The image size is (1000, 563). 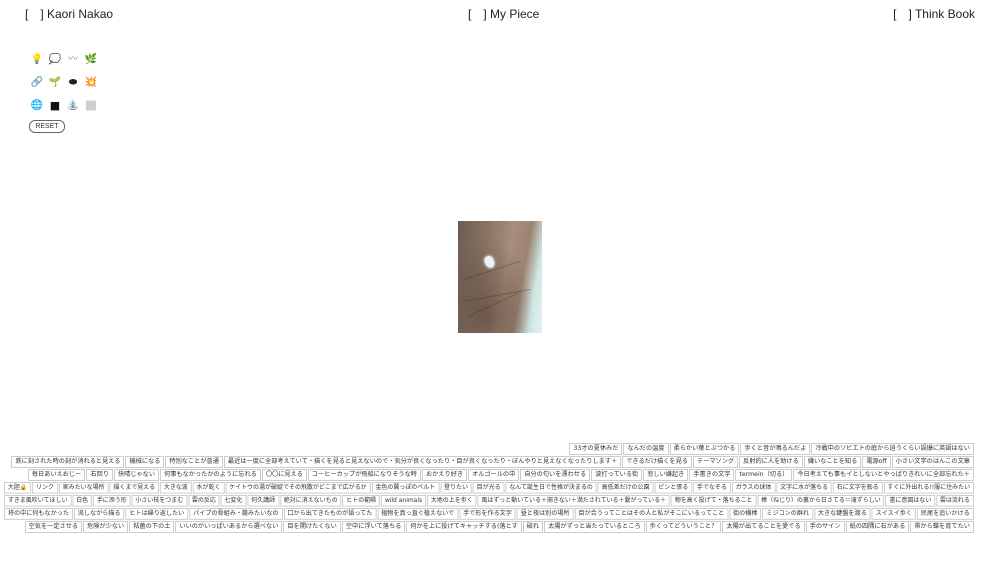 What do you see at coordinates (857, 488) in the screenshot?
I see `tag-chip: 石に文字を彫る` at bounding box center [857, 488].